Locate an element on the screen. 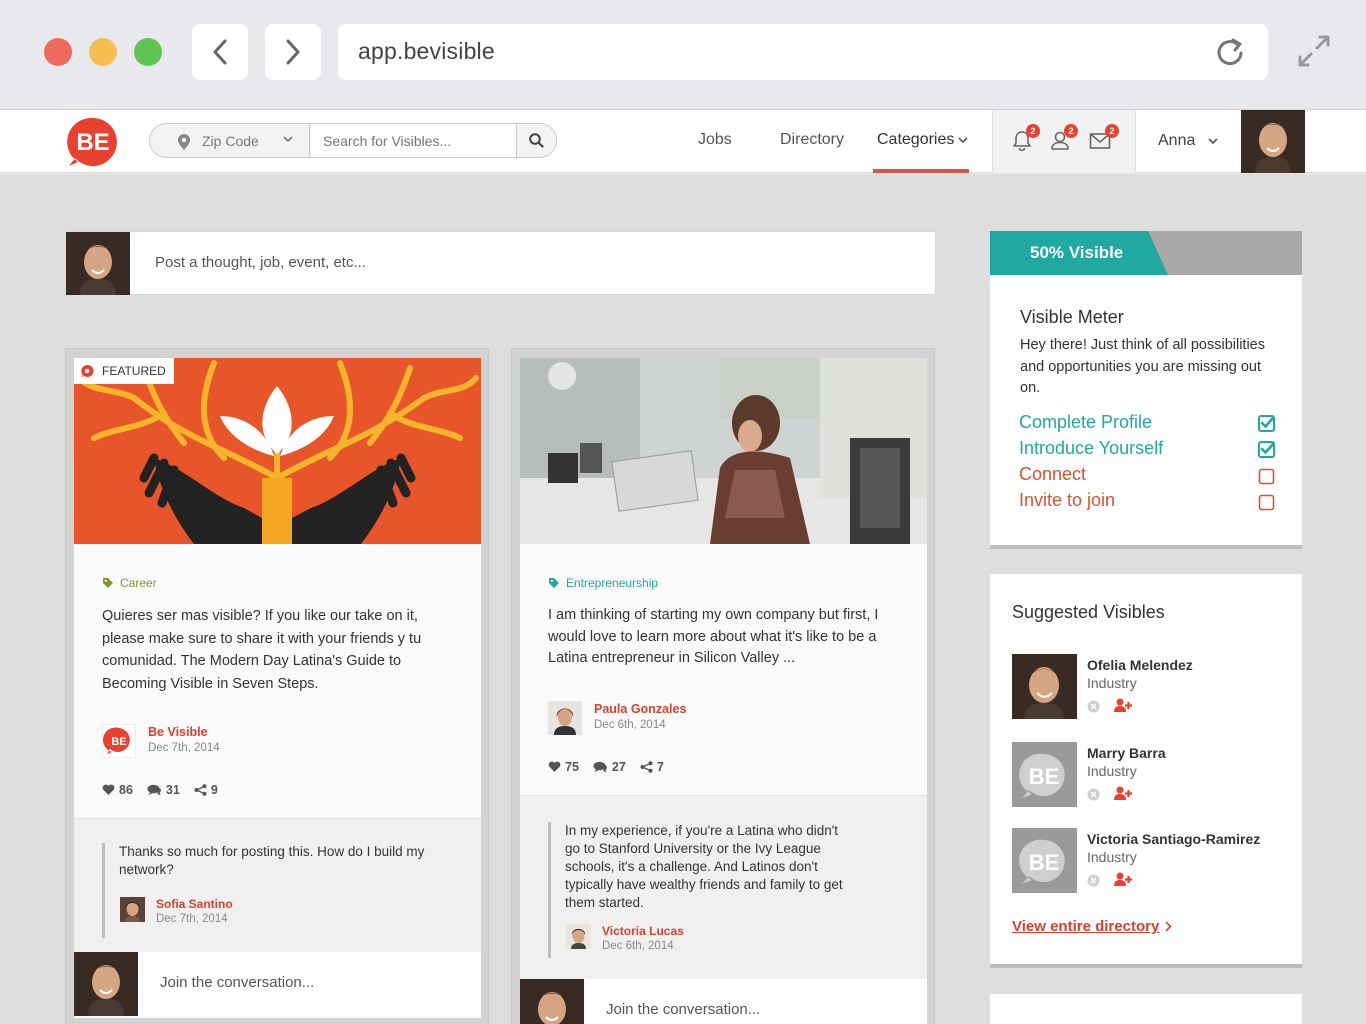 The image size is (1366, 1024). meter-item-complete-profile: Complete Profile is located at coordinates (1085, 422).